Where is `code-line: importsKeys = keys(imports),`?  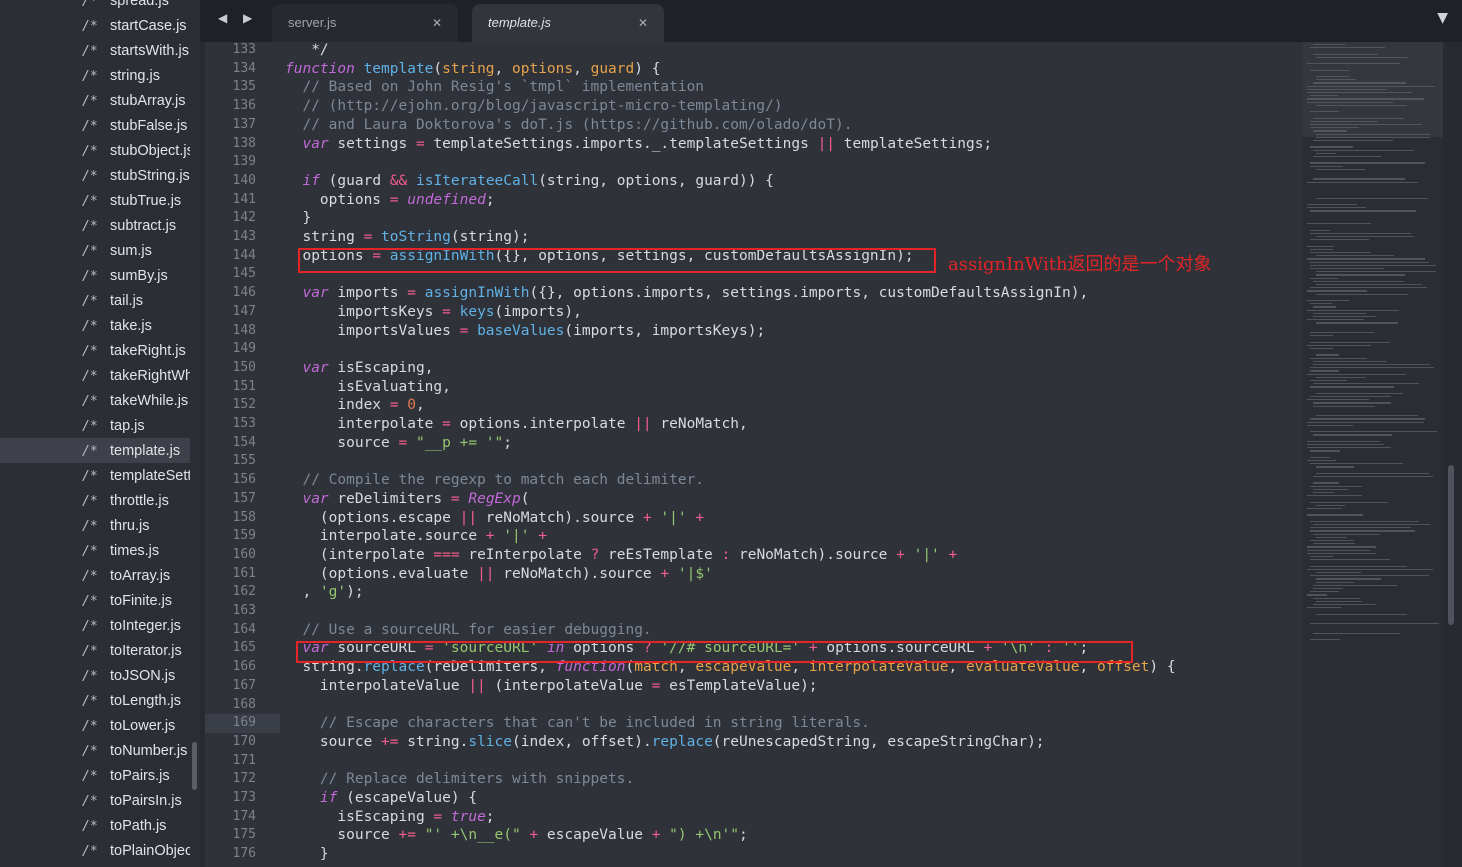 code-line: importsKeys = keys(imports), is located at coordinates (433, 312).